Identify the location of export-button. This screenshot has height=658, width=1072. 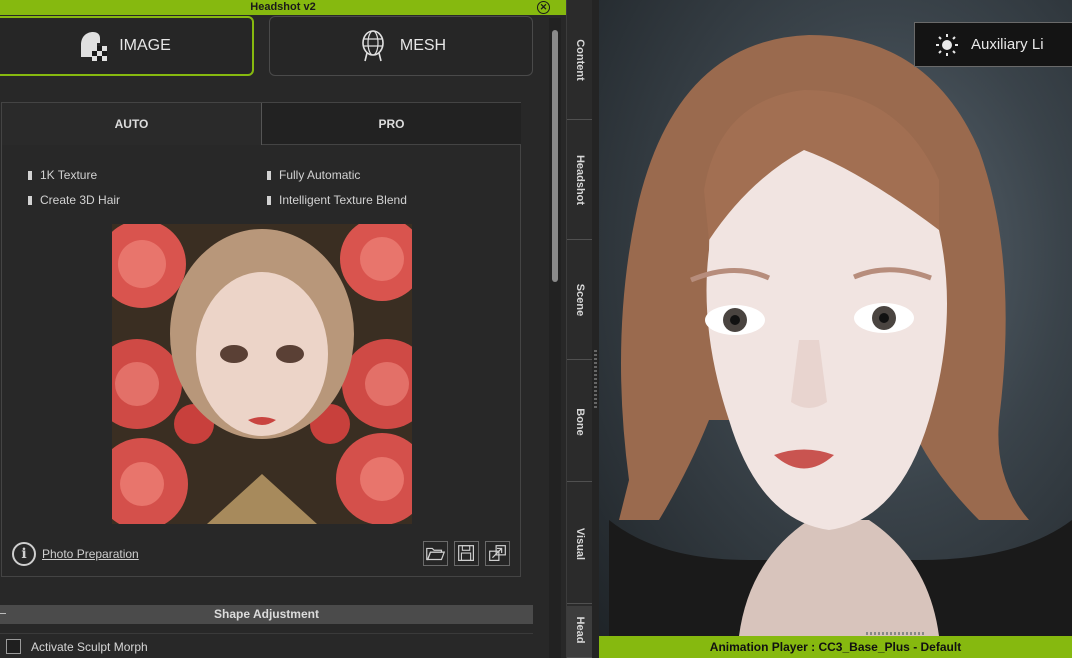
(497, 553).